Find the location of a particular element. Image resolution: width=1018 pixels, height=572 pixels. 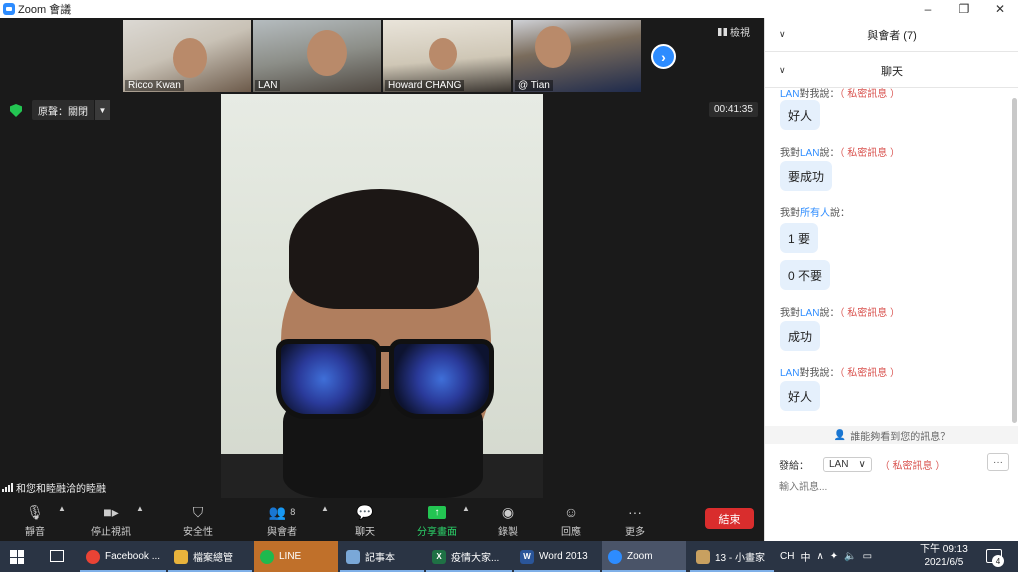

recipient-select: LAN ∨ is located at coordinates (847, 464).